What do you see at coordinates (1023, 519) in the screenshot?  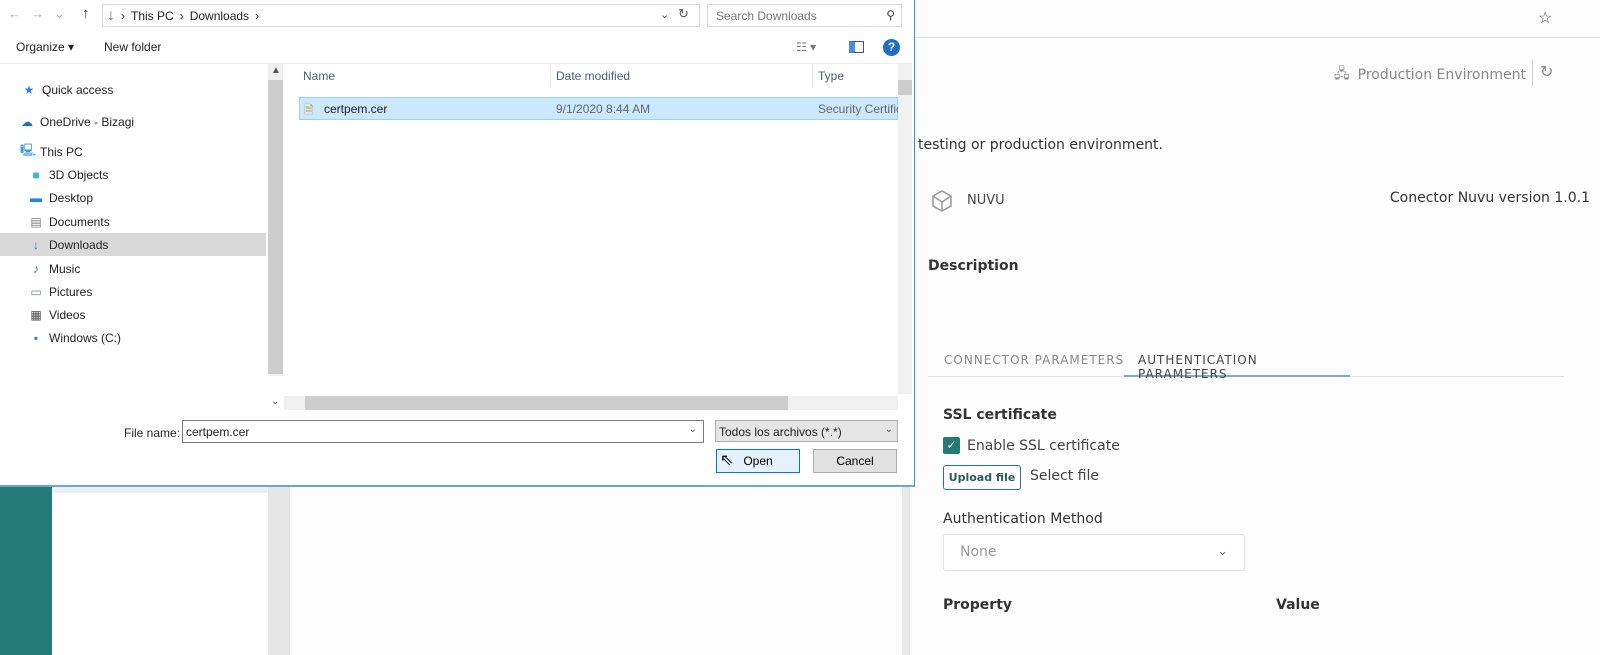 I see `auth-method-label: Authentication Method` at bounding box center [1023, 519].